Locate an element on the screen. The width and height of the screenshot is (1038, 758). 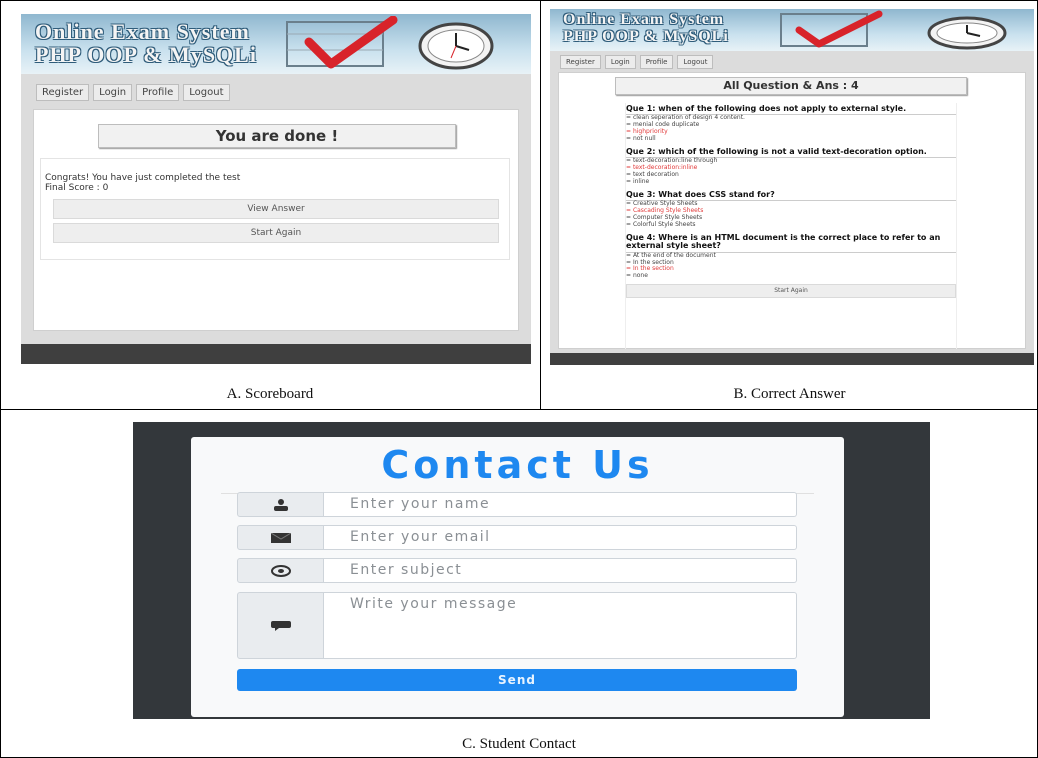
caption-c: C. Student Contact is located at coordinates (519, 744).